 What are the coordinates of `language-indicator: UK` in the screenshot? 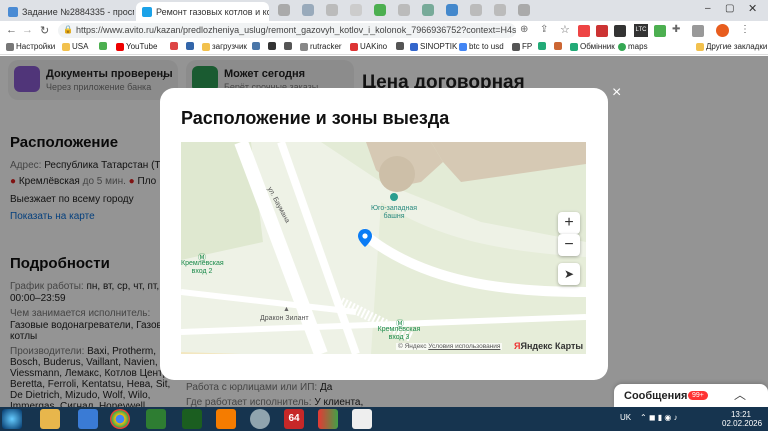 It's located at (625, 417).